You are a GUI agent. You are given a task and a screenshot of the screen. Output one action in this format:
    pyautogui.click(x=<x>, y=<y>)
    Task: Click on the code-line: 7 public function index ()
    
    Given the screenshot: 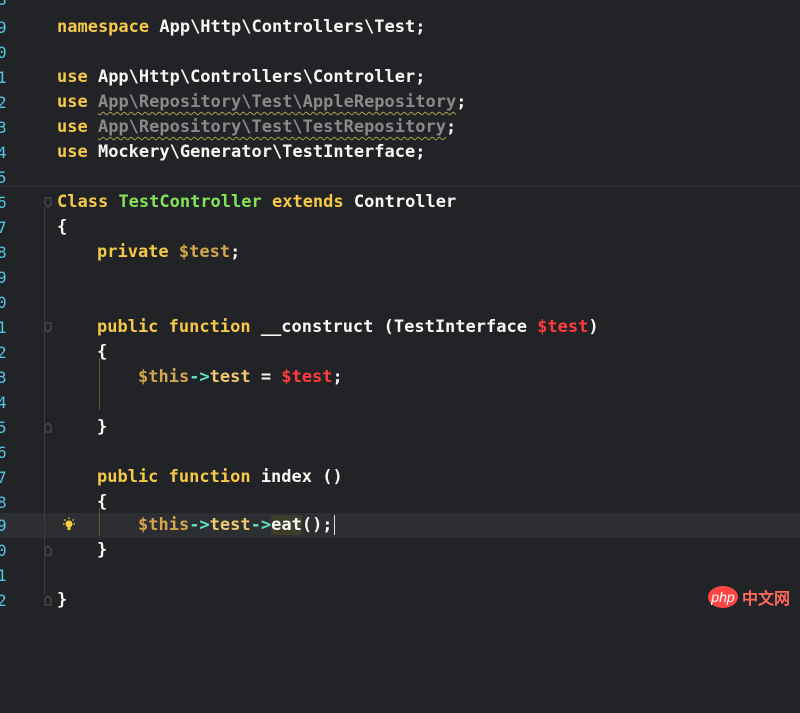 What is the action you would take?
    pyautogui.click(x=400, y=477)
    